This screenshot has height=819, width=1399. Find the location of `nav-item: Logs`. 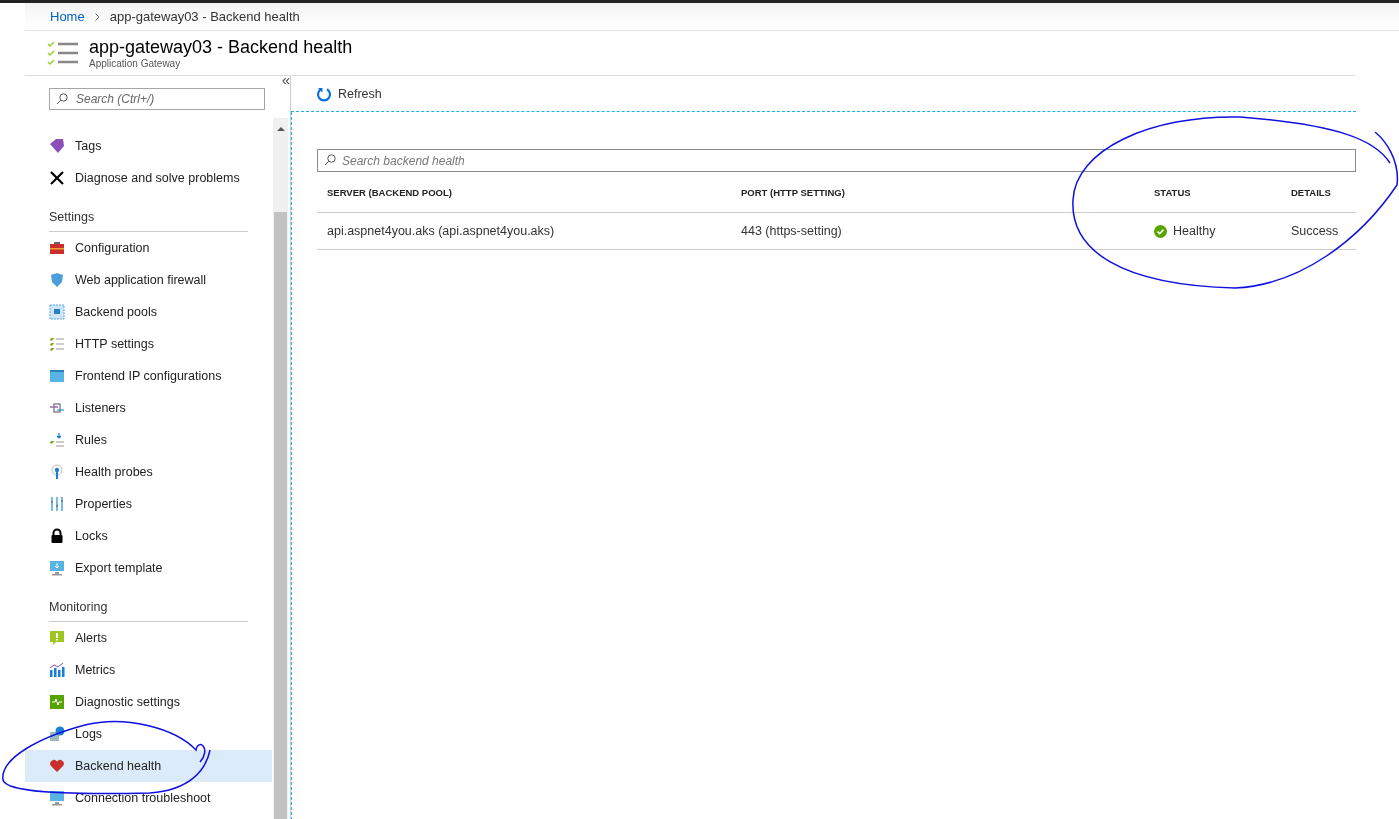

nav-item: Logs is located at coordinates (148, 734).